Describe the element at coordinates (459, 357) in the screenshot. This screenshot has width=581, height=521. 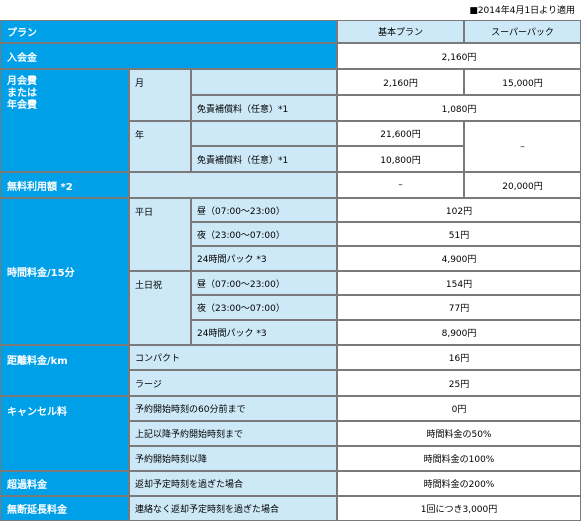
I see `compact-fee: 16円` at that location.